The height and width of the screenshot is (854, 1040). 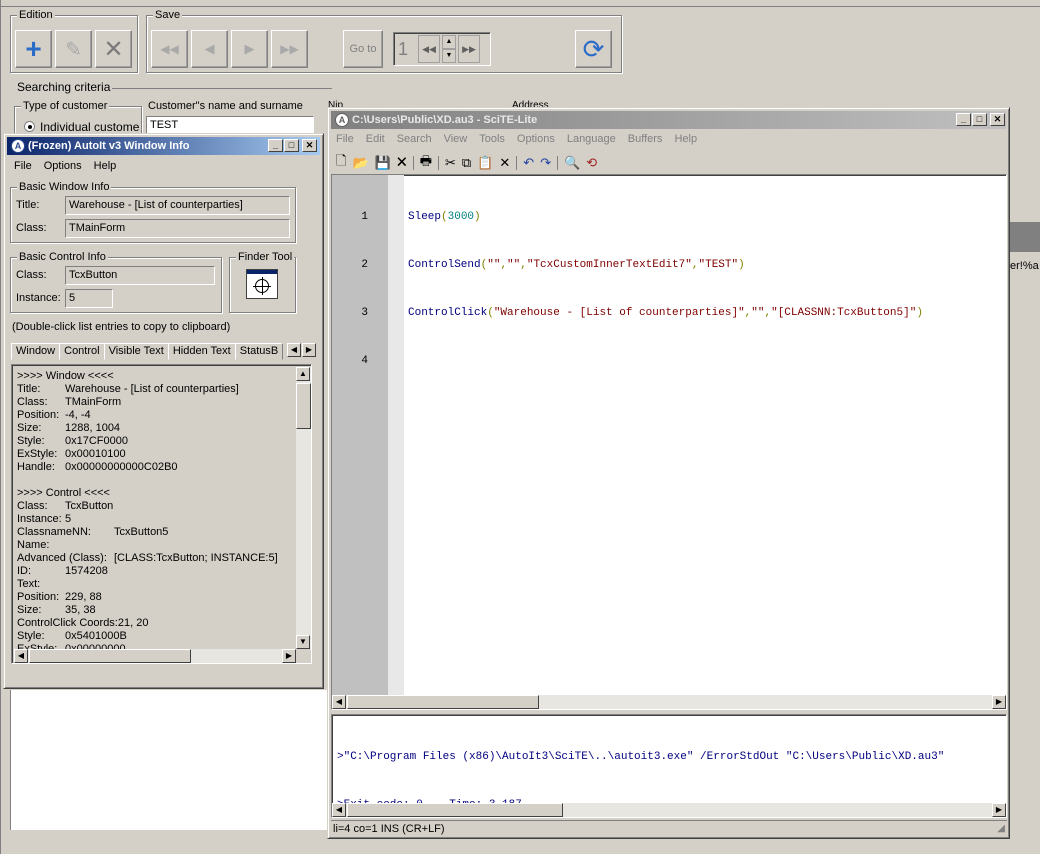 I want to click on class-field: TMainForm, so click(x=177, y=228).